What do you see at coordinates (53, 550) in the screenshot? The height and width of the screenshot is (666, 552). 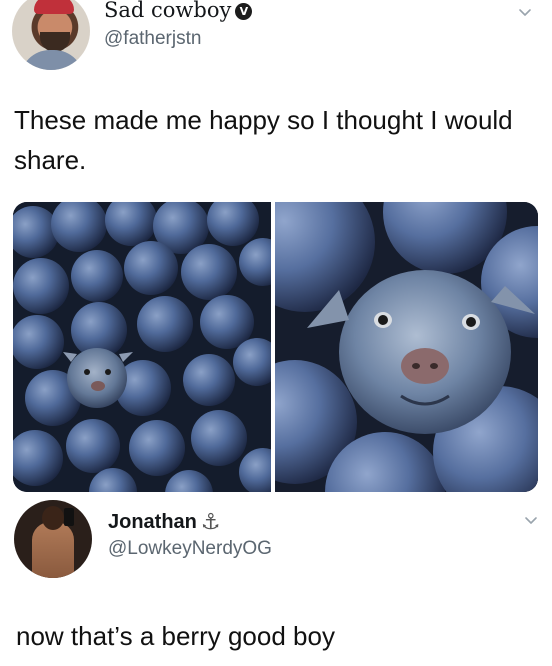 I see `avatar-torso` at bounding box center [53, 550].